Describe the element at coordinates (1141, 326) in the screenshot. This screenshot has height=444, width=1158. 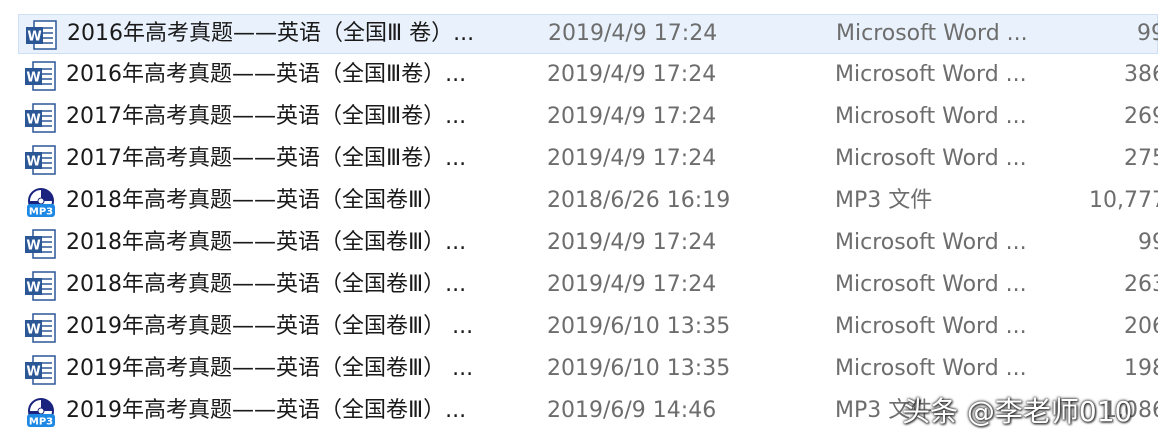
I see `file-size: 206` at that location.